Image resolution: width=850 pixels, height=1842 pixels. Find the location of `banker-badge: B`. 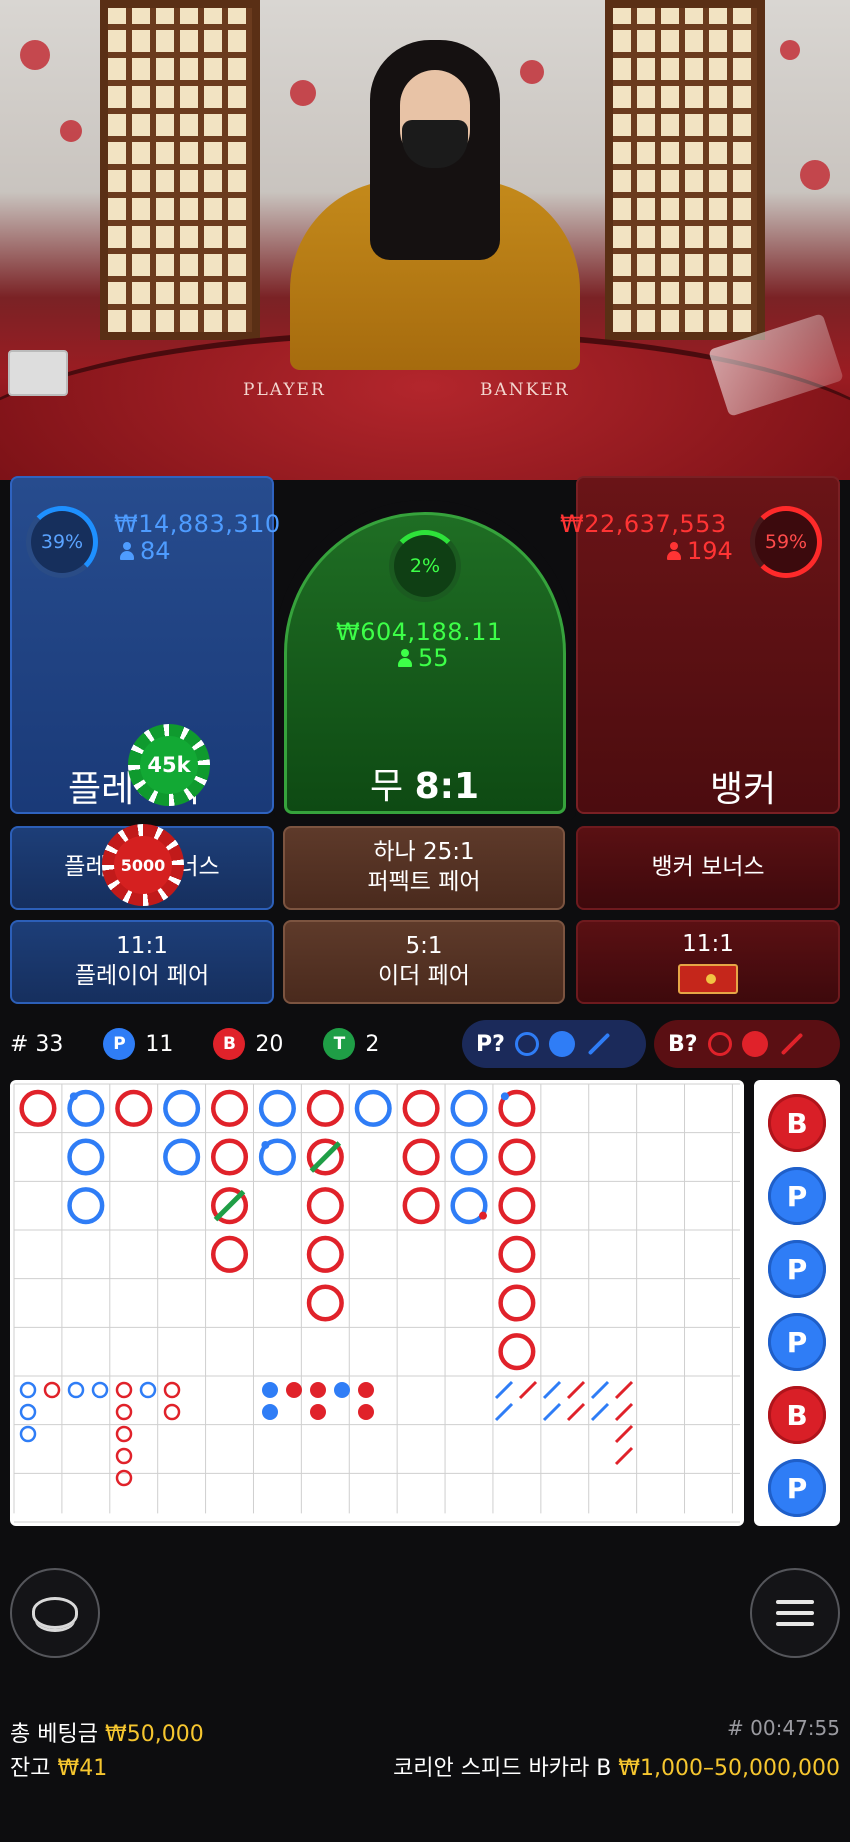

banker-badge: B is located at coordinates (229, 1044).